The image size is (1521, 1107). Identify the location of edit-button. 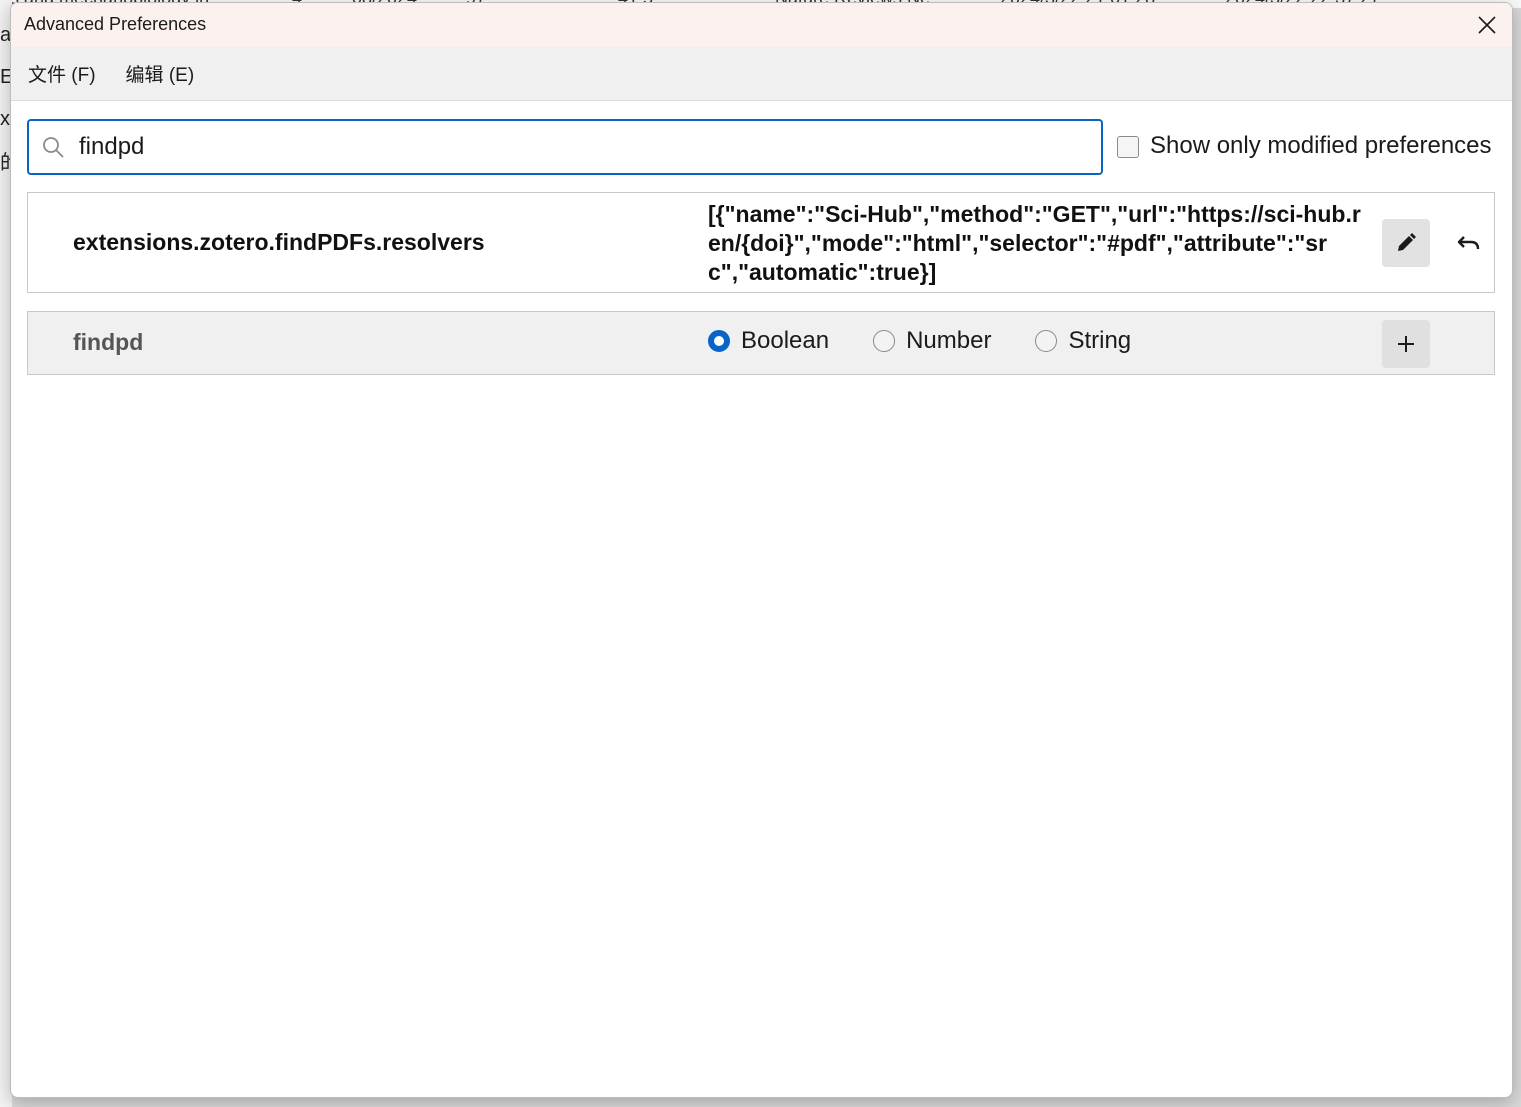
(1406, 243).